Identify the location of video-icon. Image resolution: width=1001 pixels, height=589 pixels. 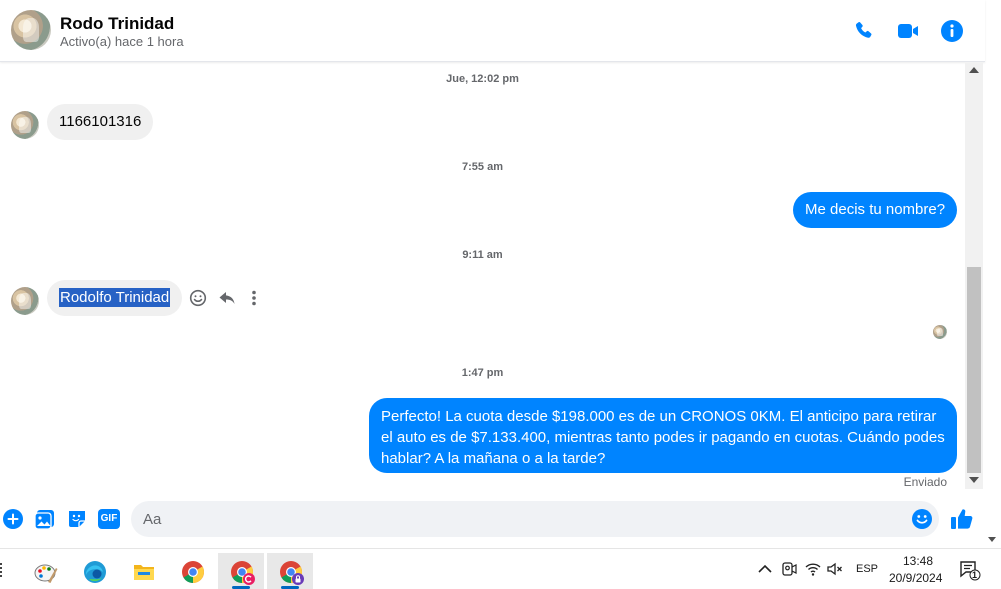
(908, 31).